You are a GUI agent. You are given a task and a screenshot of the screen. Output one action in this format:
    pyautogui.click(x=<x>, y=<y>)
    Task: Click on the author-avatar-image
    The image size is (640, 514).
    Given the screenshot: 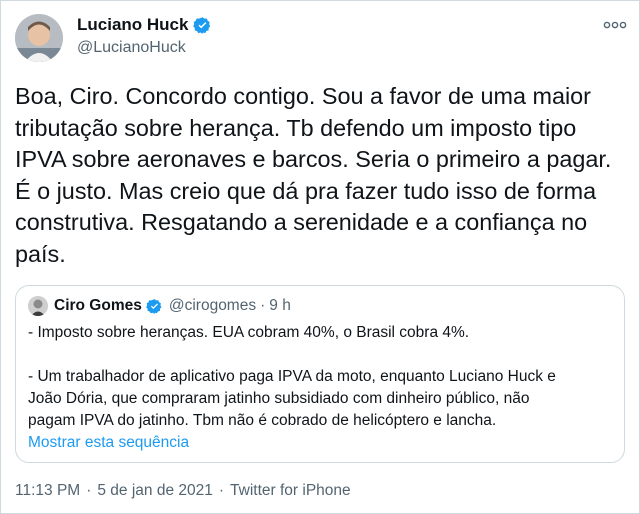 What is the action you would take?
    pyautogui.click(x=39, y=38)
    